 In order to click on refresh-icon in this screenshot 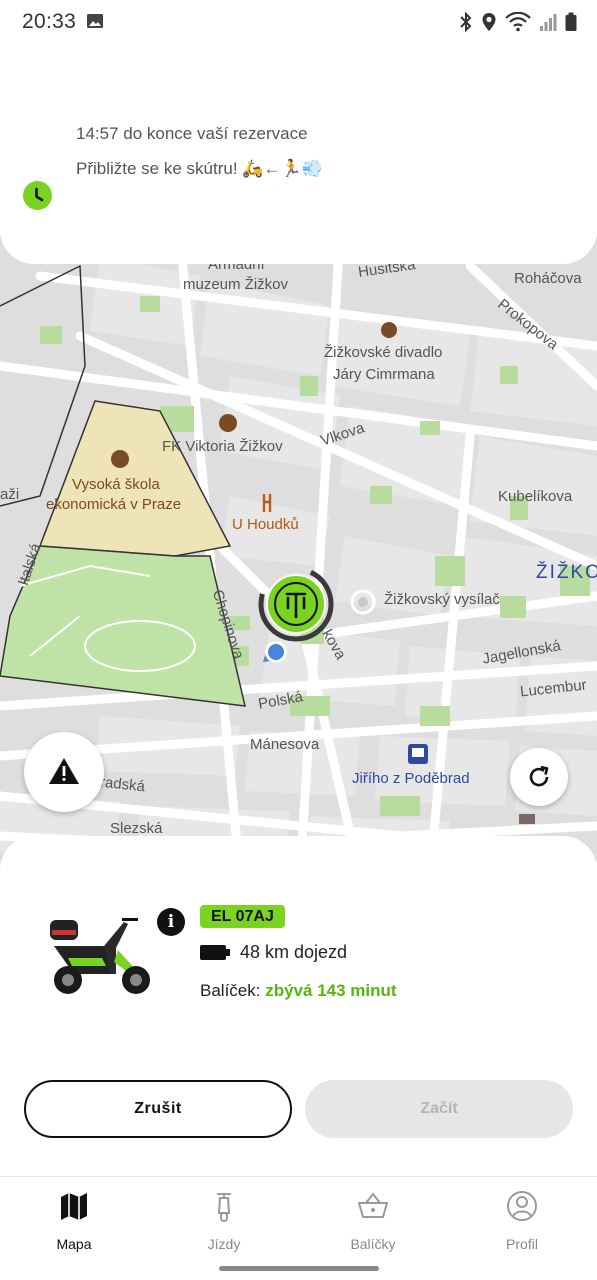, I will do `click(539, 776)`.